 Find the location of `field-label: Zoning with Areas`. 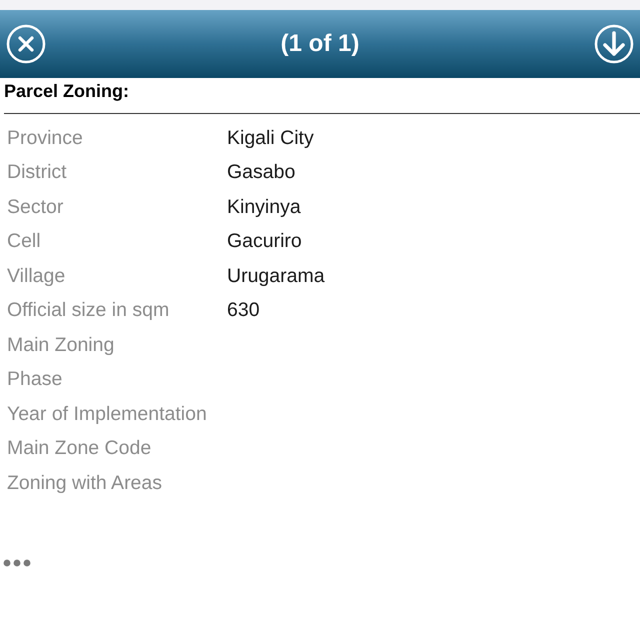

field-label: Zoning with Areas is located at coordinates (85, 483).